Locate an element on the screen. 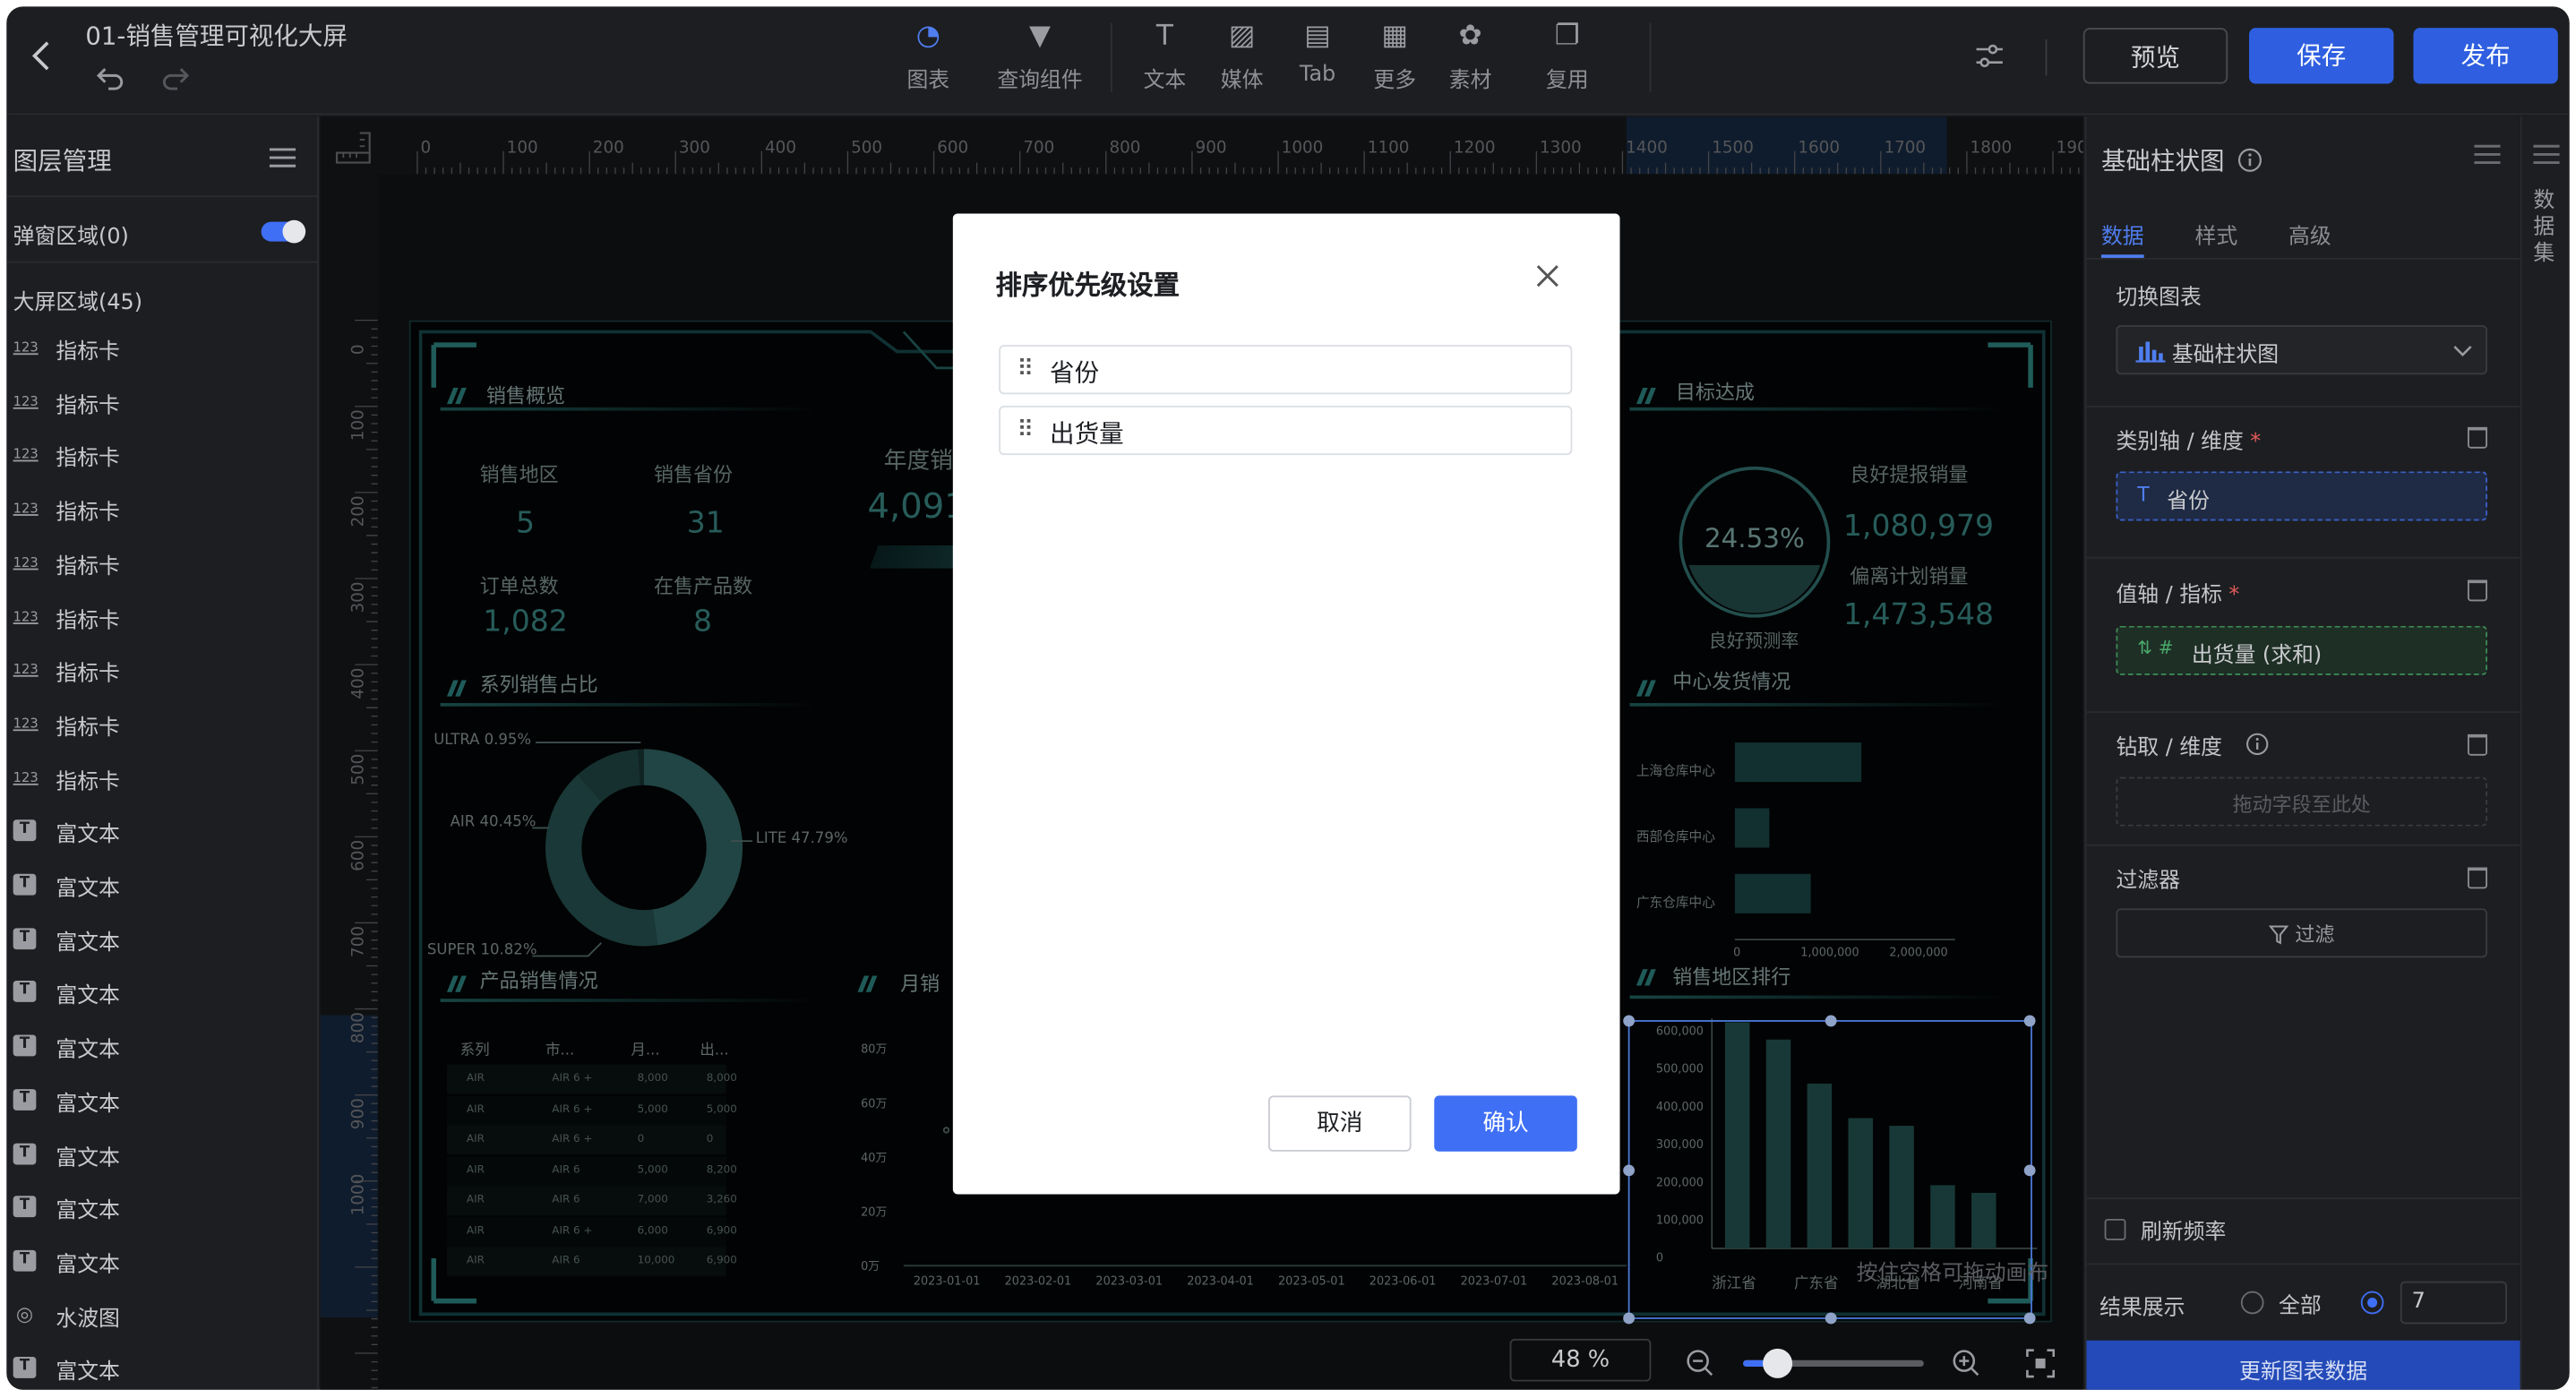 Image resolution: width=2576 pixels, height=1398 pixels. tool-palette: ✿ 素材 is located at coordinates (1471, 57).